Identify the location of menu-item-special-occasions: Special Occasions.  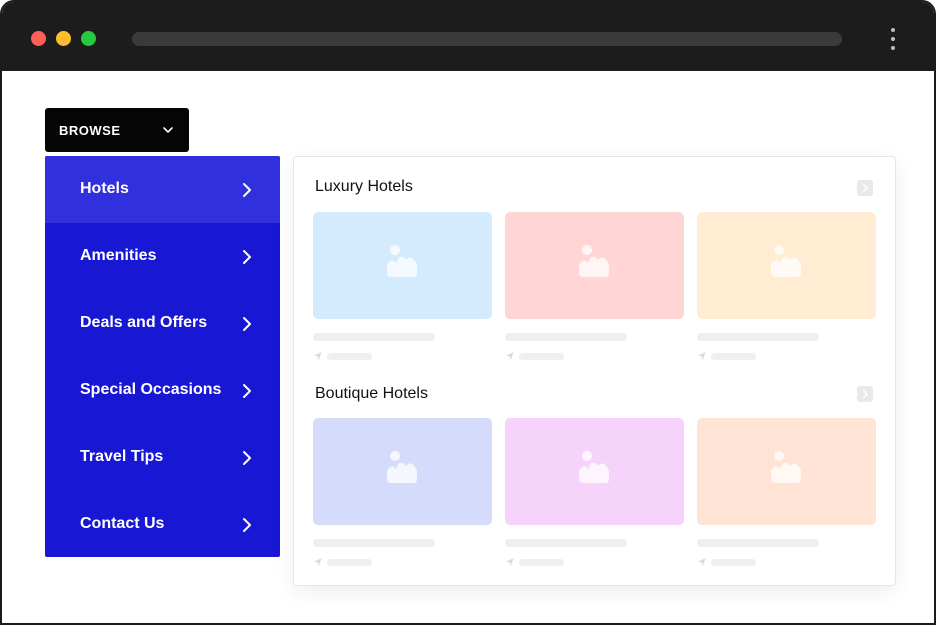
(162, 390).